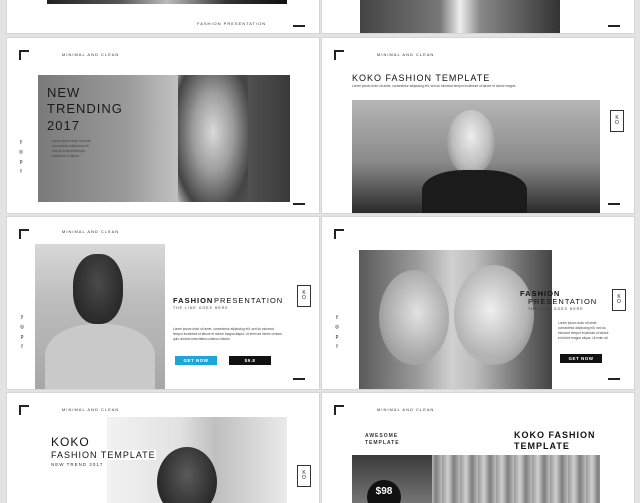 The width and height of the screenshot is (640, 503). Describe the element at coordinates (555, 435) in the screenshot. I see `slide-title-line-1: KOKO FASHION` at that location.